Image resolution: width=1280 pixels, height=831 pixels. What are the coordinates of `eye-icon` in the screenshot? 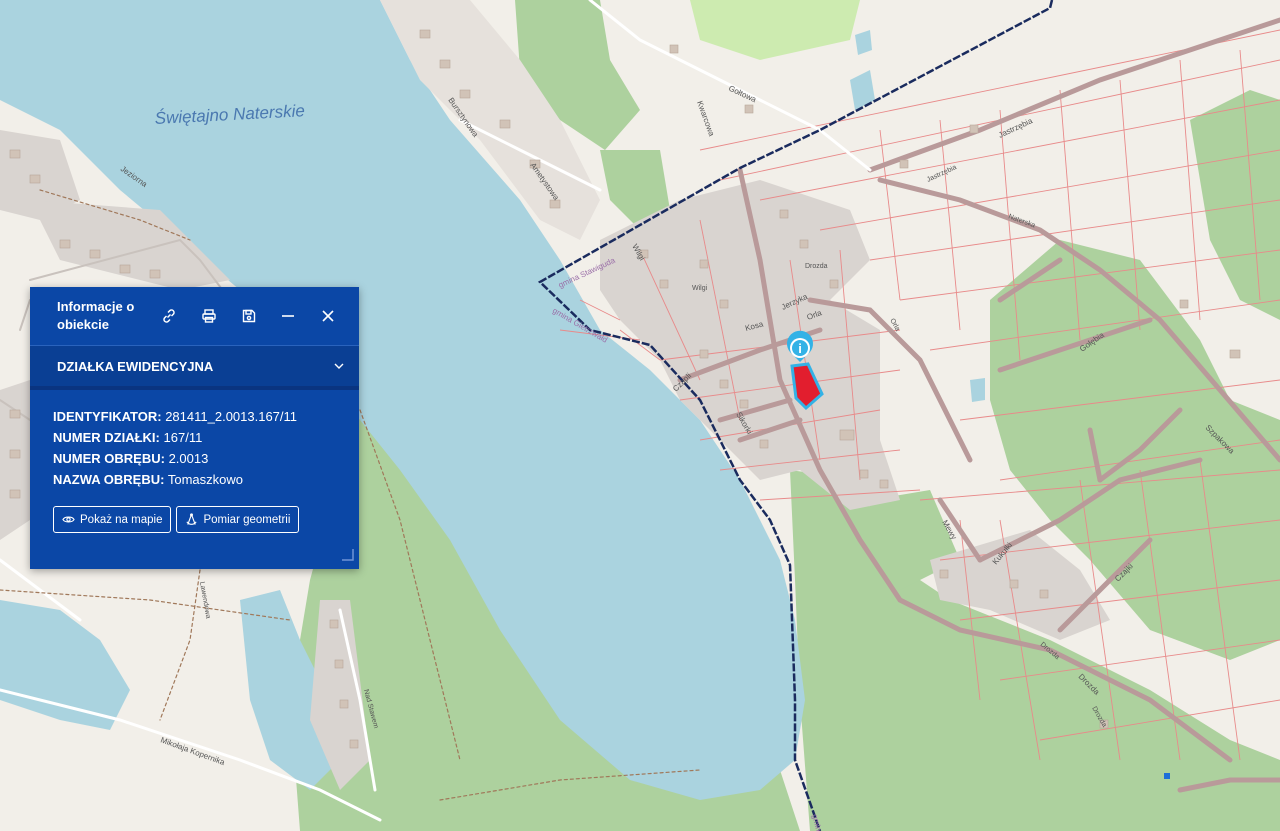 It's located at (68, 519).